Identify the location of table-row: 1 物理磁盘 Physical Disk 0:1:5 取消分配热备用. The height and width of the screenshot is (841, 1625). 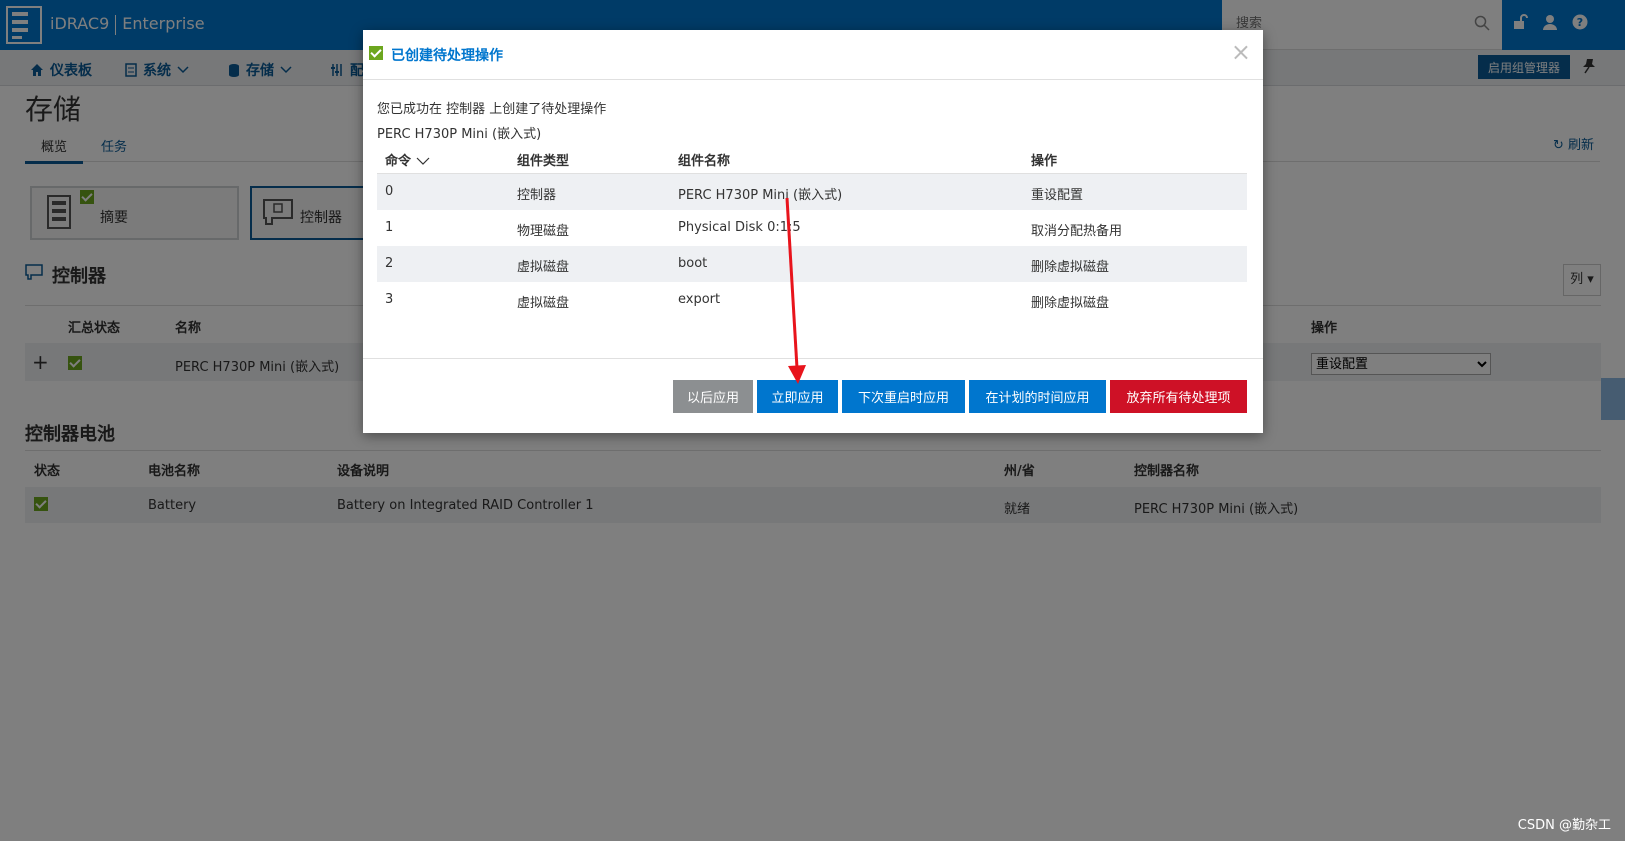
(812, 228).